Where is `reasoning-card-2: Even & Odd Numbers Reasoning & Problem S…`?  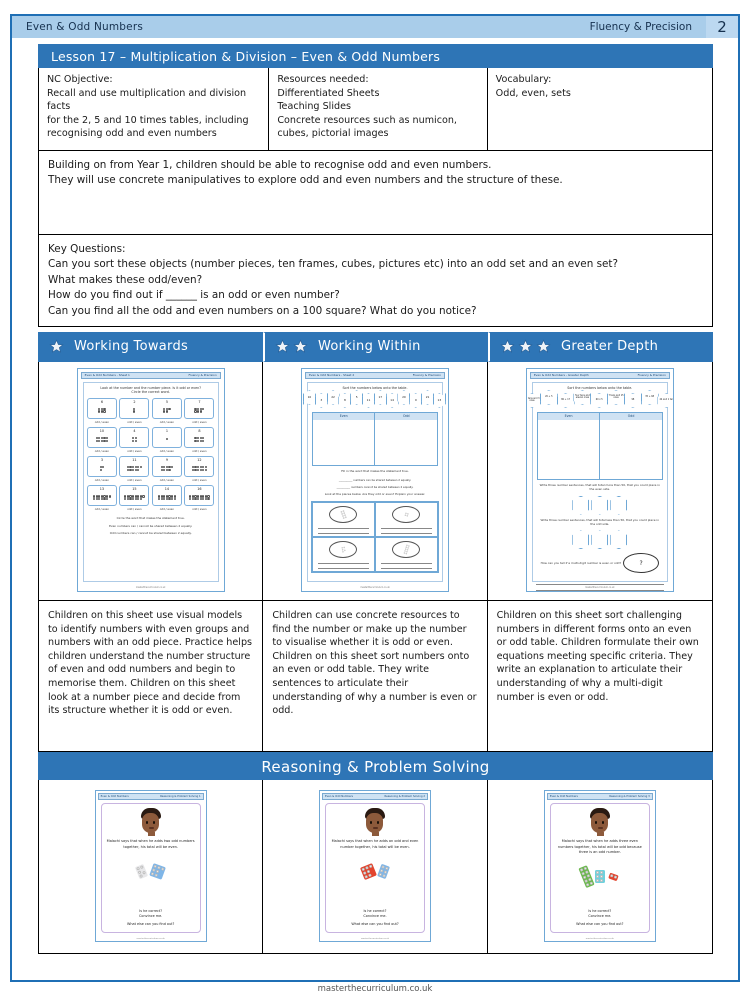
reasoning-card-2: Even & Odd Numbers Reasoning & Problem S… is located at coordinates (374, 866).